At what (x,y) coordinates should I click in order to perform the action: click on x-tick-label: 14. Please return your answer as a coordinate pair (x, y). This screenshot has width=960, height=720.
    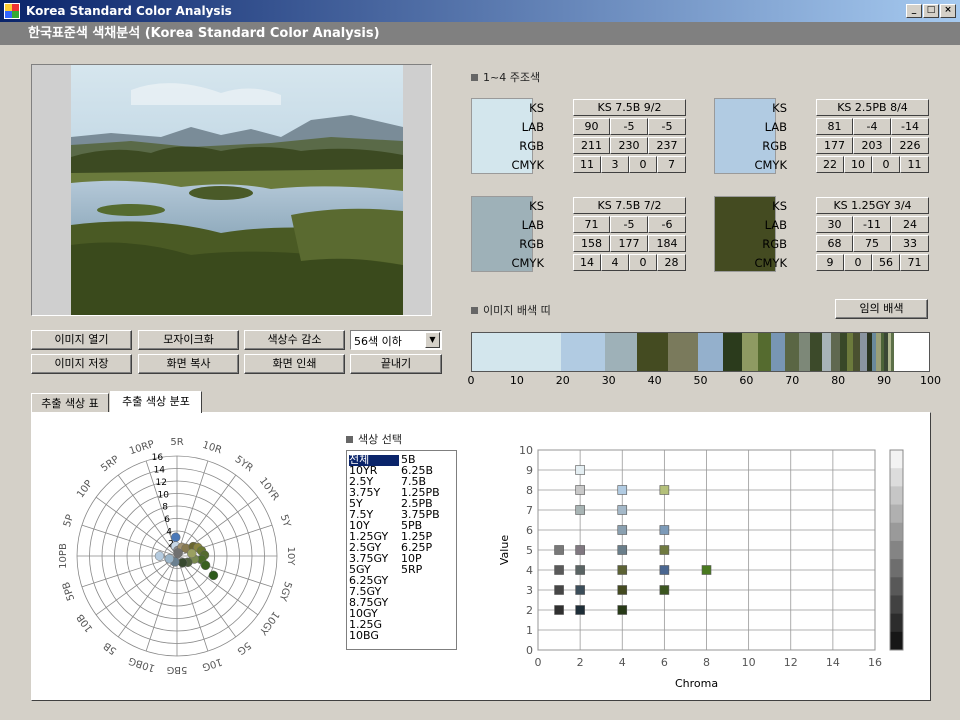
    Looking at the image, I should click on (833, 662).